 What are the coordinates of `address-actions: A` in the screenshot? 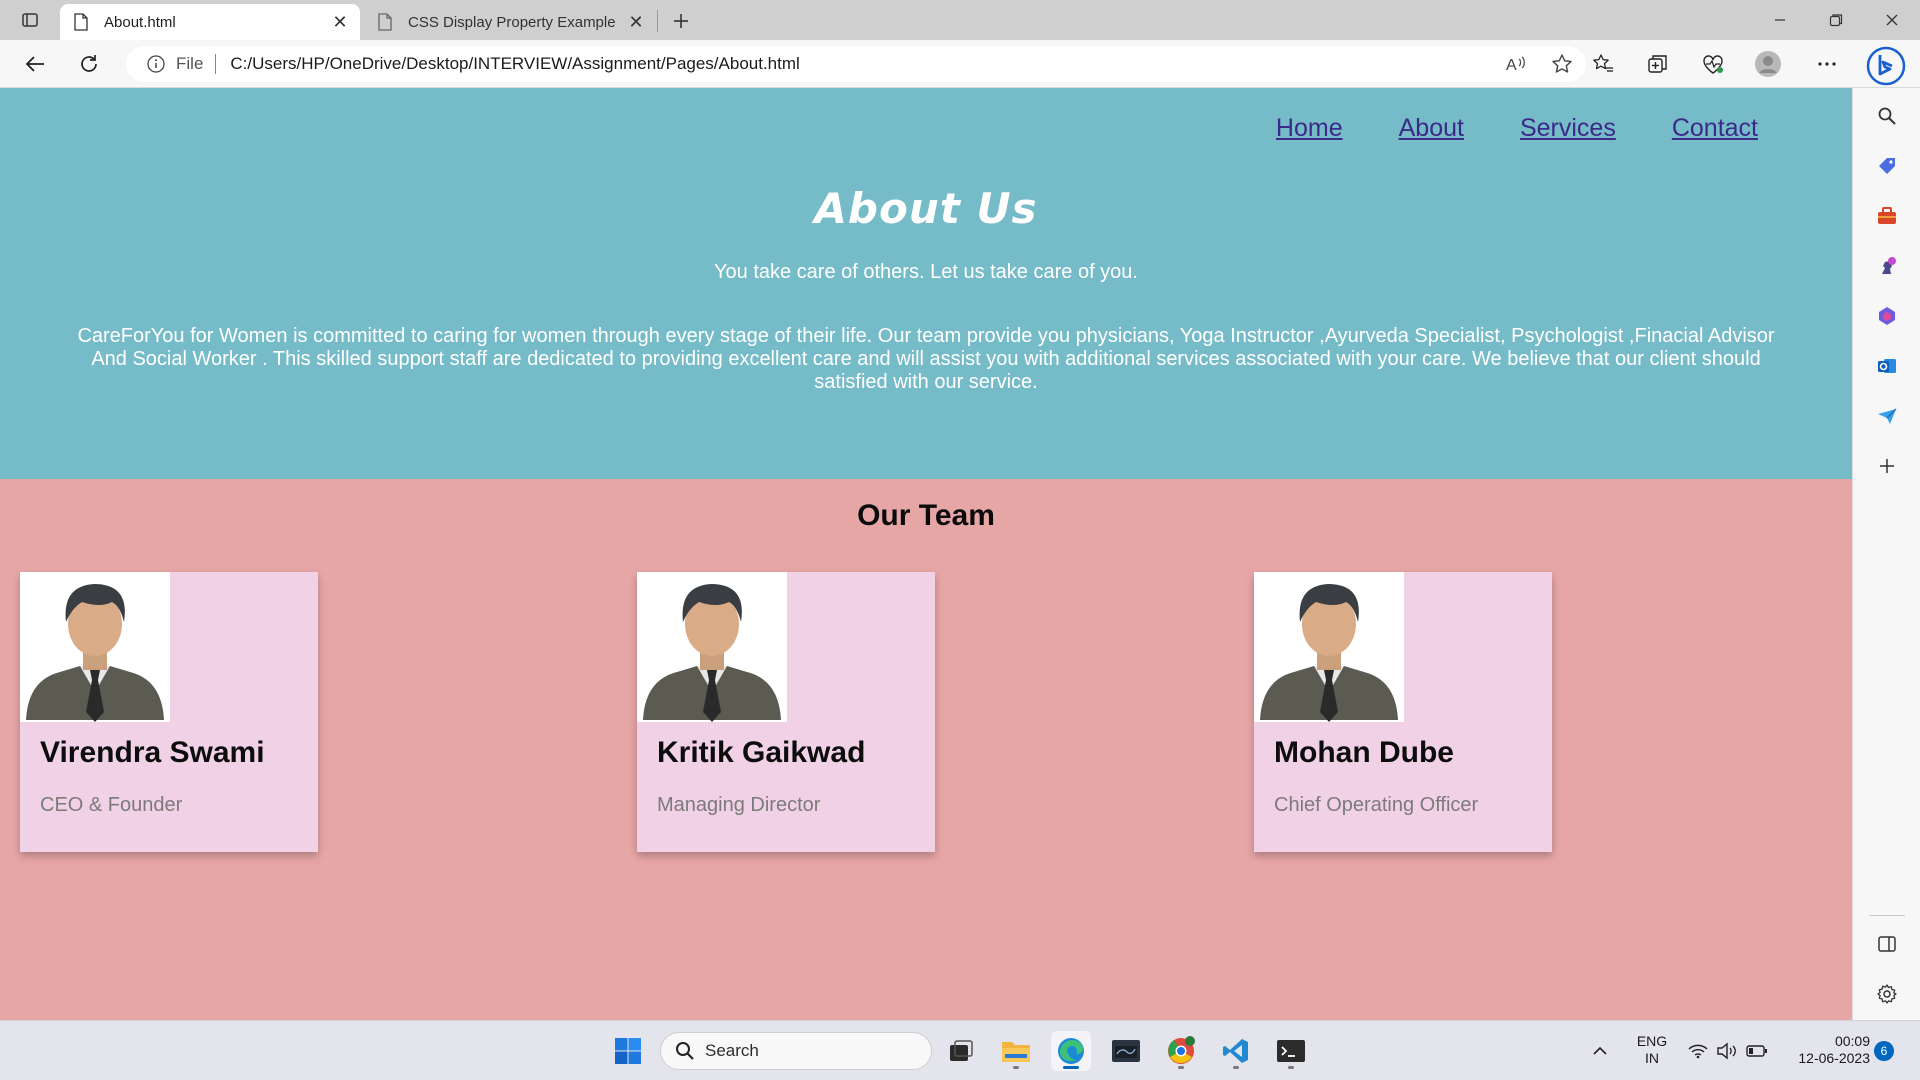 It's located at (1539, 64).